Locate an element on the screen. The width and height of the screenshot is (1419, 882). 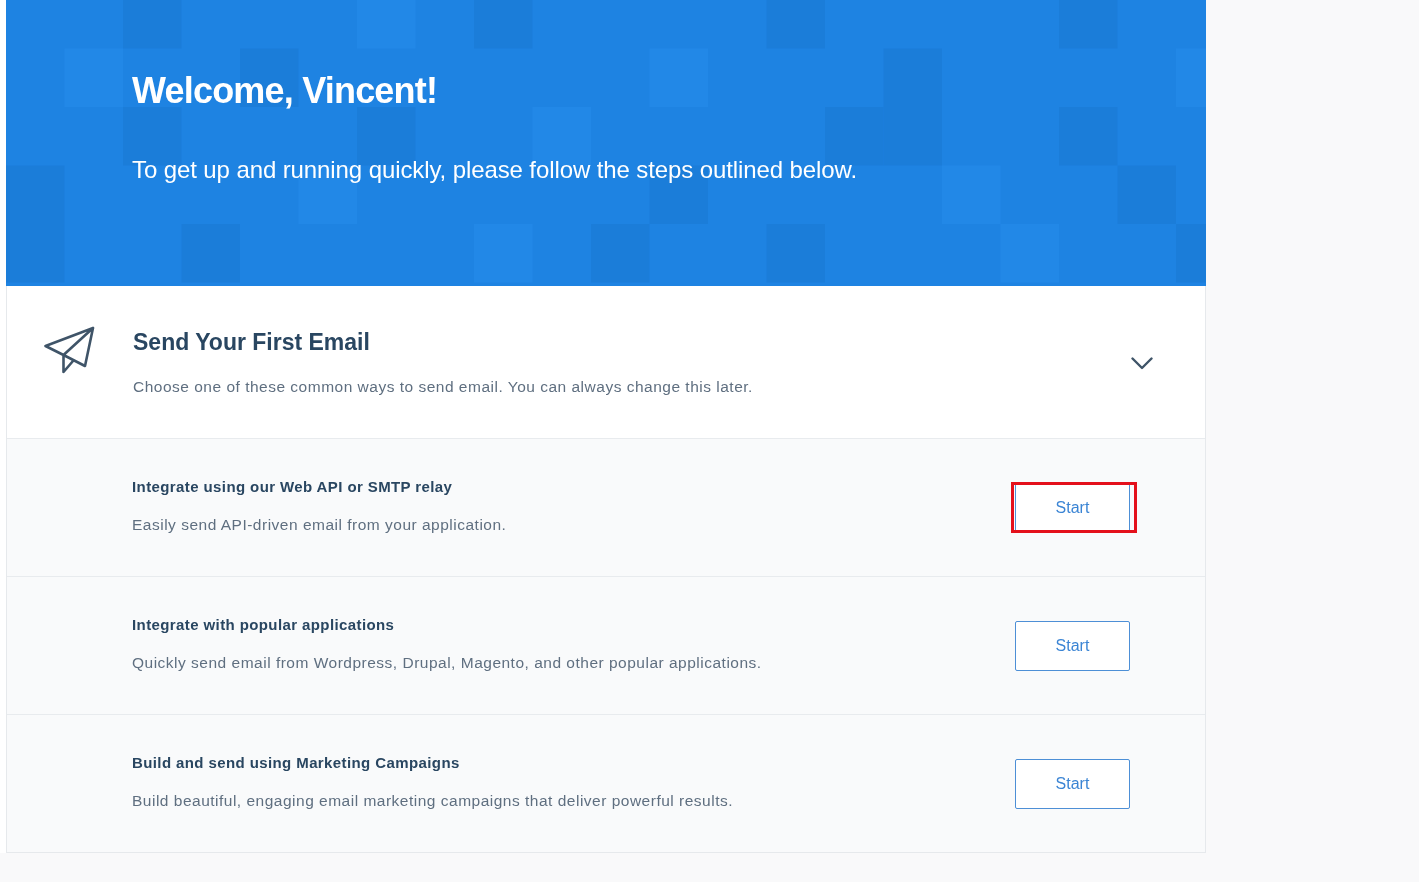
welcome-heading: Welcome, Vincent! is located at coordinates (285, 91).